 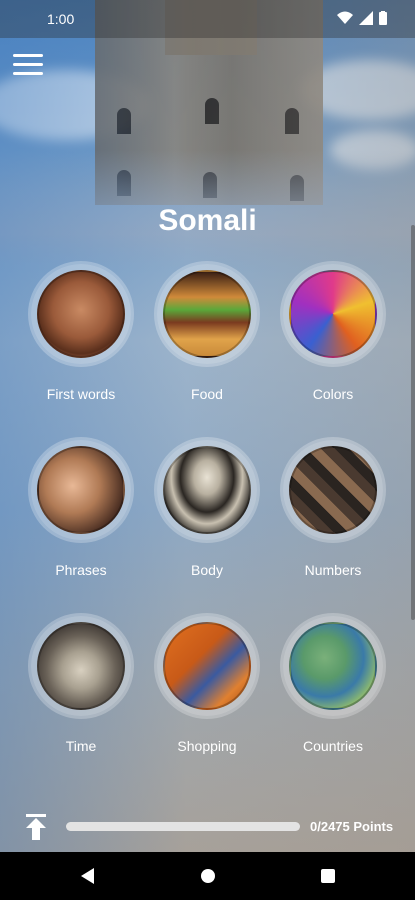 I want to click on child-photo-icon, so click(x=81, y=314).